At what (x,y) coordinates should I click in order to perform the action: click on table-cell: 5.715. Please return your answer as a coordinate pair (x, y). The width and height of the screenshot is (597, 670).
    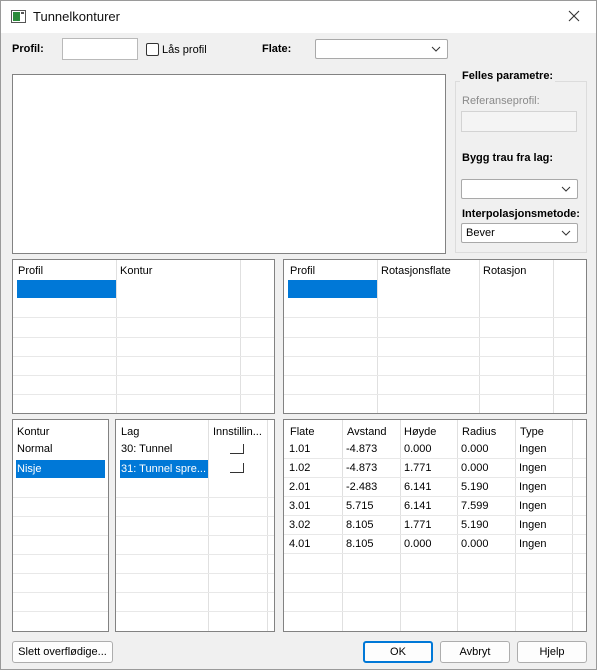
    Looking at the image, I should click on (360, 506).